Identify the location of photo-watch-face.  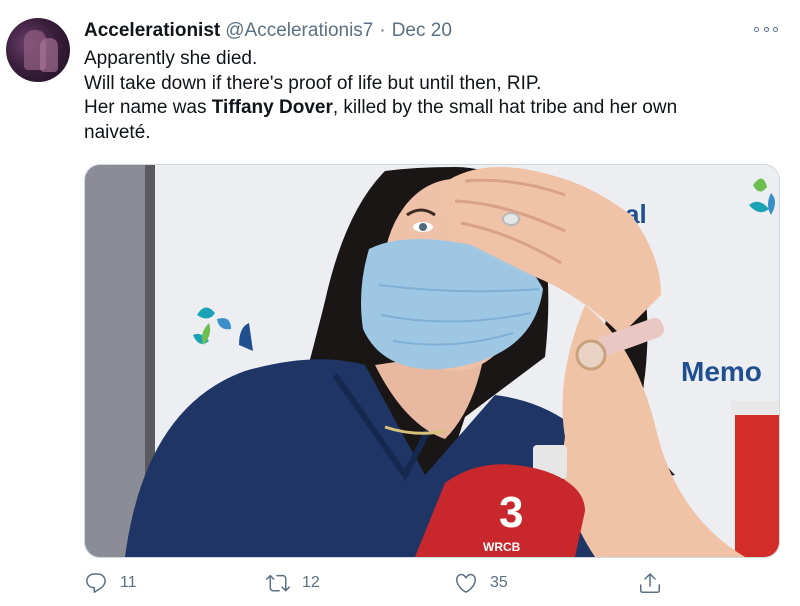
(591, 355).